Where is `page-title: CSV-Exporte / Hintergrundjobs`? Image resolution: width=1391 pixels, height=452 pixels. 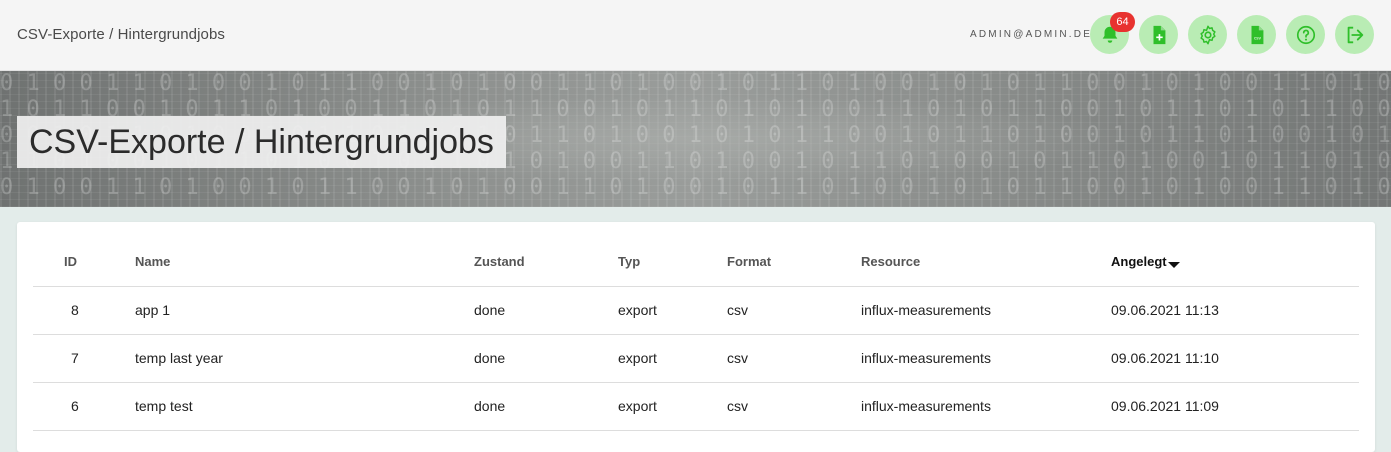
page-title: CSV-Exporte / Hintergrundjobs is located at coordinates (261, 142).